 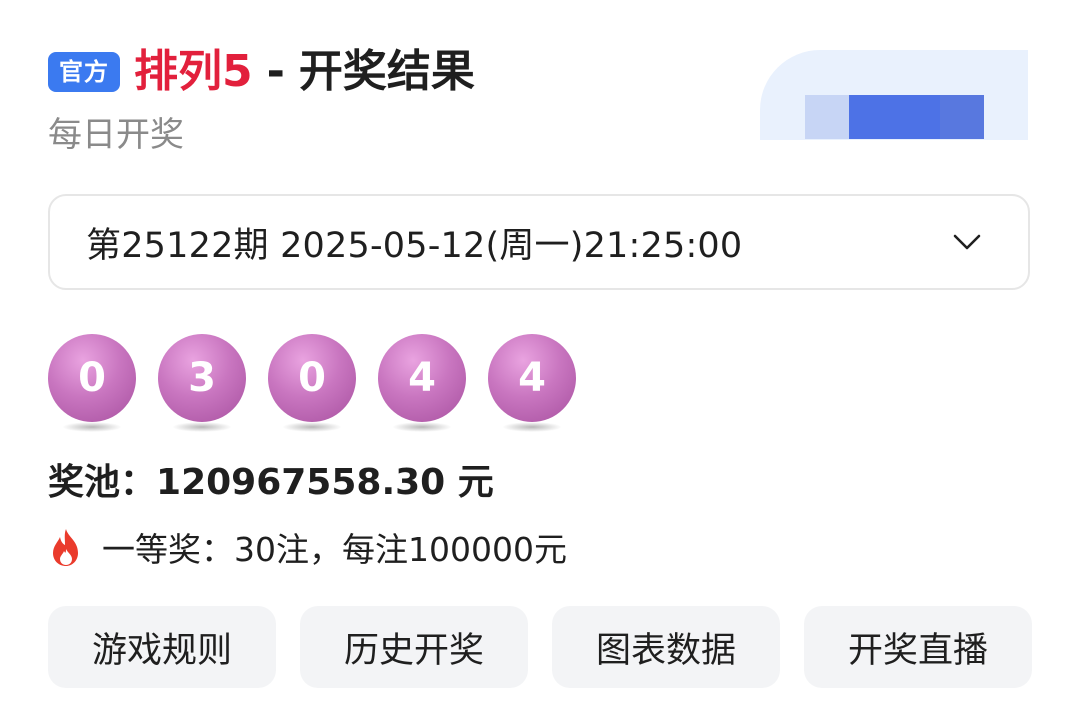 What do you see at coordinates (65, 547) in the screenshot?
I see `fire-icon` at bounding box center [65, 547].